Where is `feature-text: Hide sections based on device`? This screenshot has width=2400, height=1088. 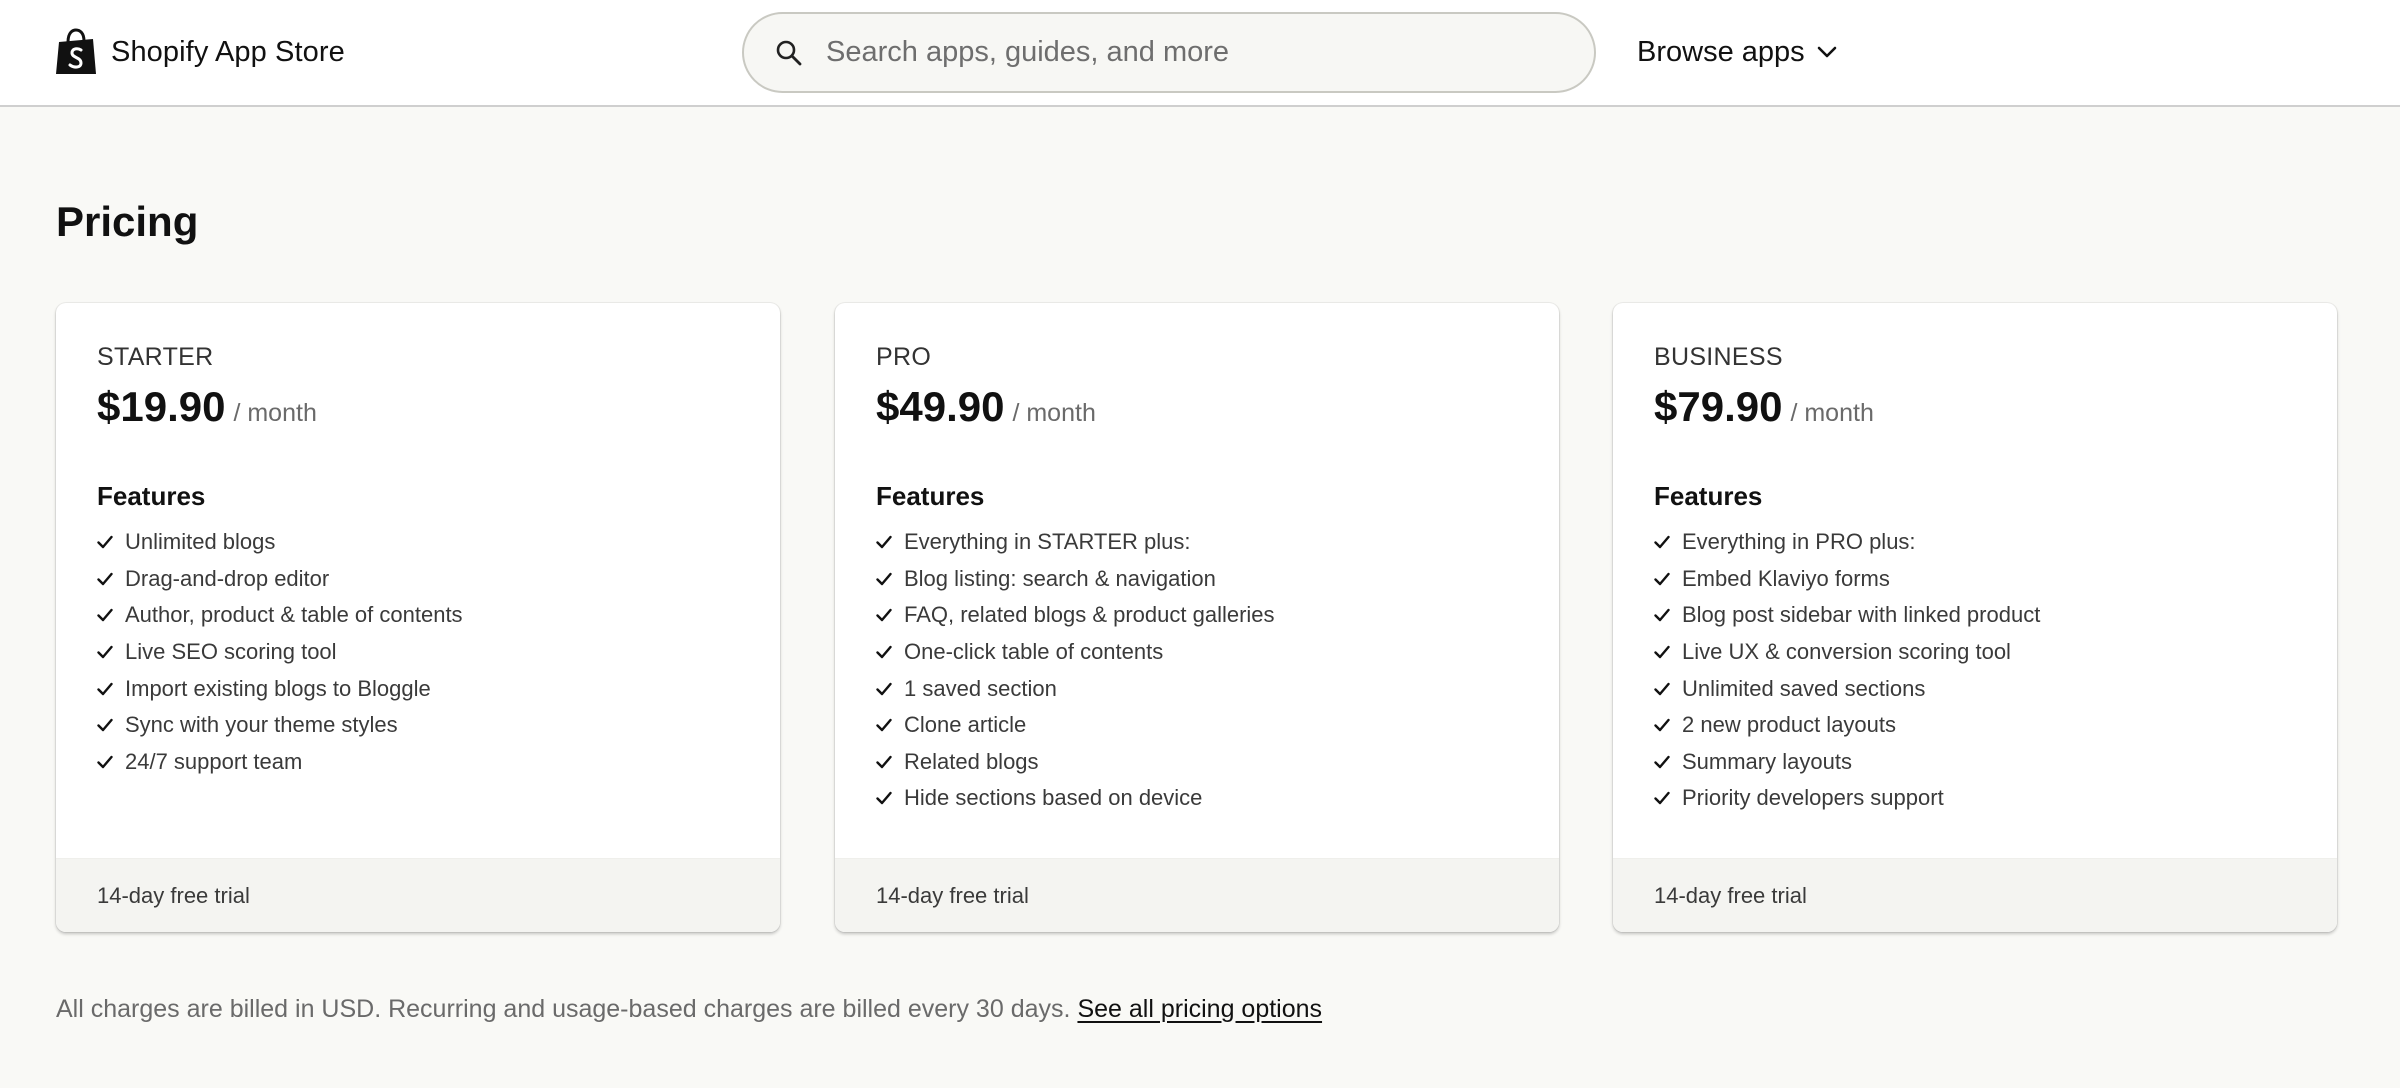 feature-text: Hide sections based on device is located at coordinates (1053, 798).